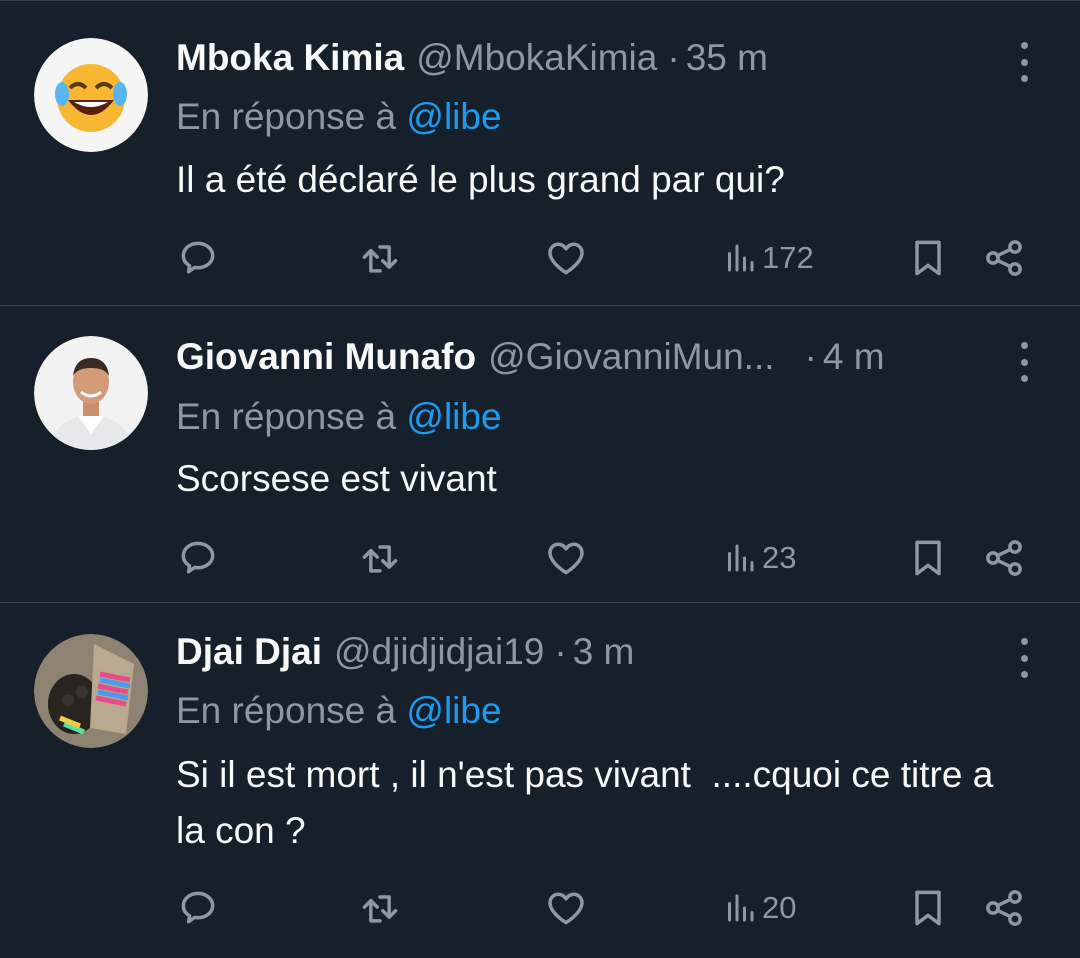 The image size is (1080, 958). Describe the element at coordinates (788, 257) in the screenshot. I see `views-count: 172` at that location.